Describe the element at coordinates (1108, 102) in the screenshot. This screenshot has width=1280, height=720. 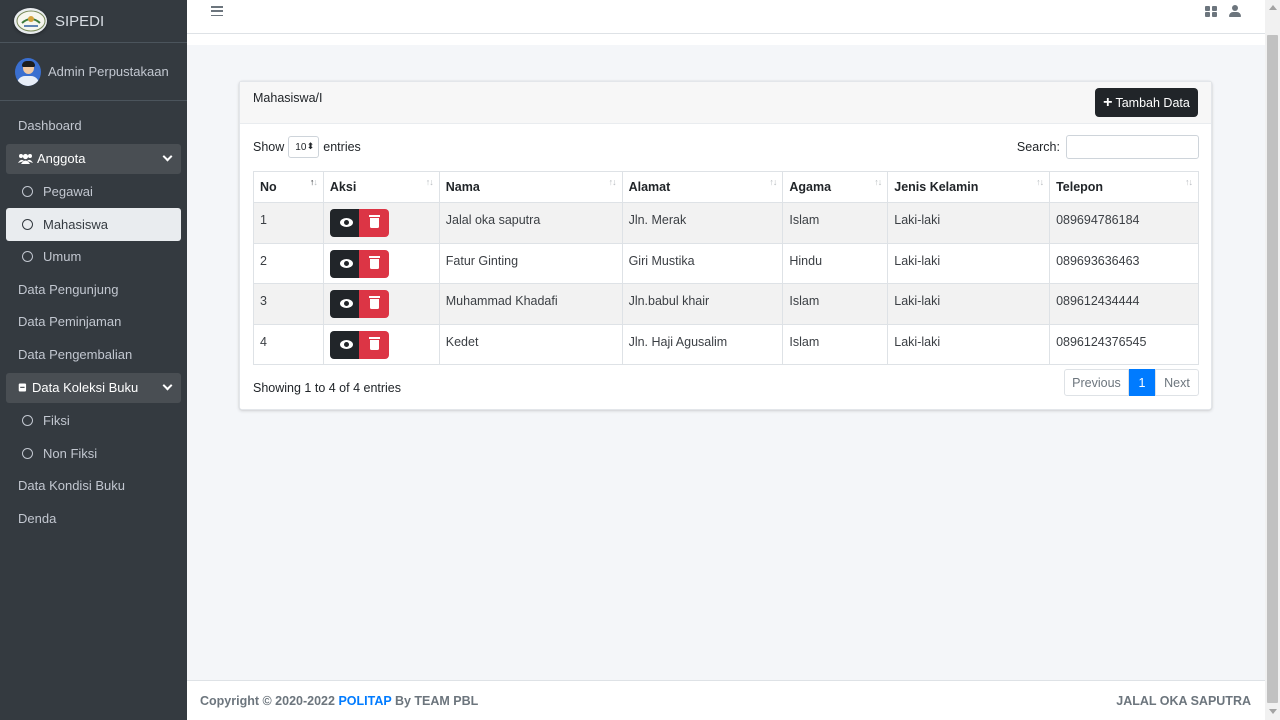
I see `plus-icon: +` at that location.